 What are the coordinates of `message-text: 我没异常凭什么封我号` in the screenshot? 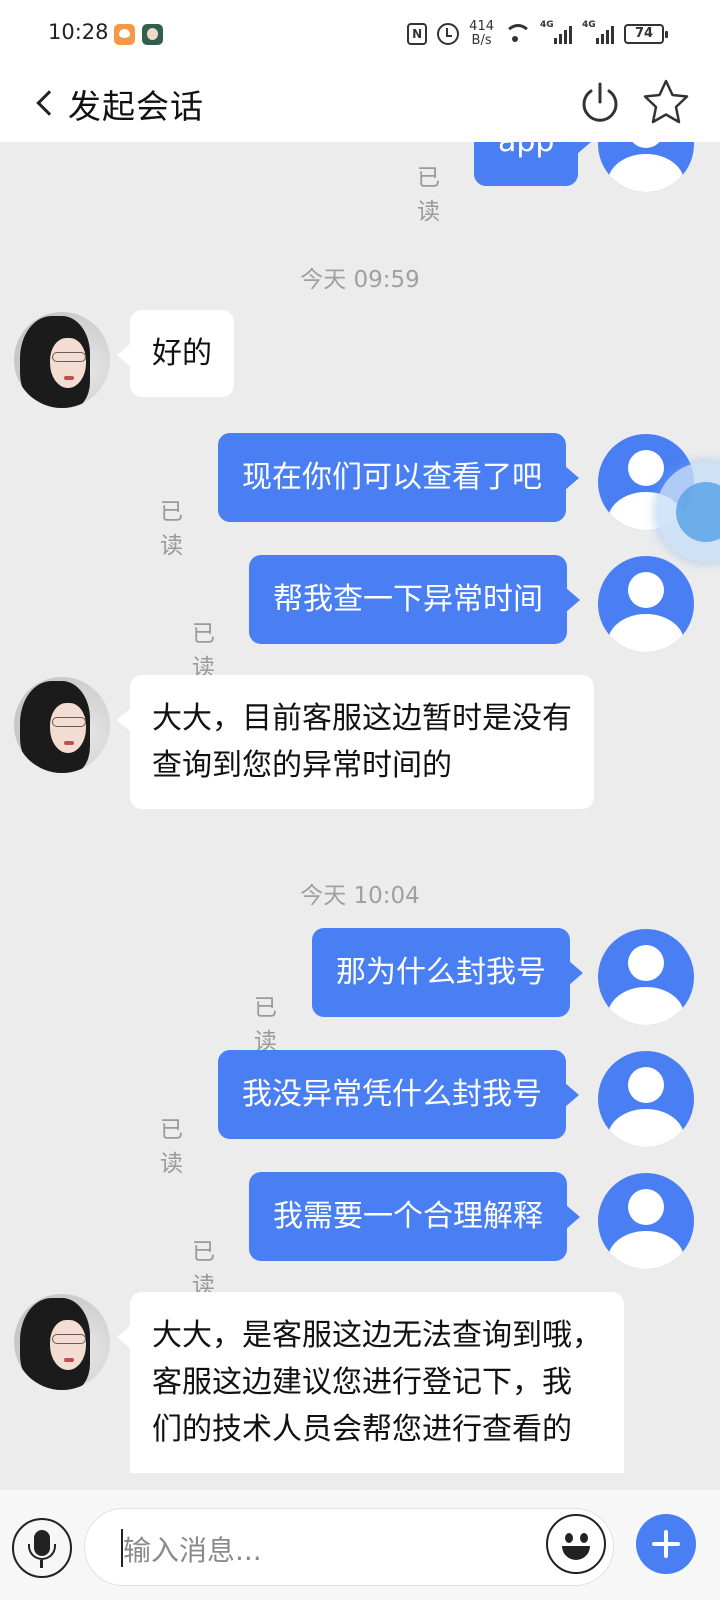 It's located at (392, 1094).